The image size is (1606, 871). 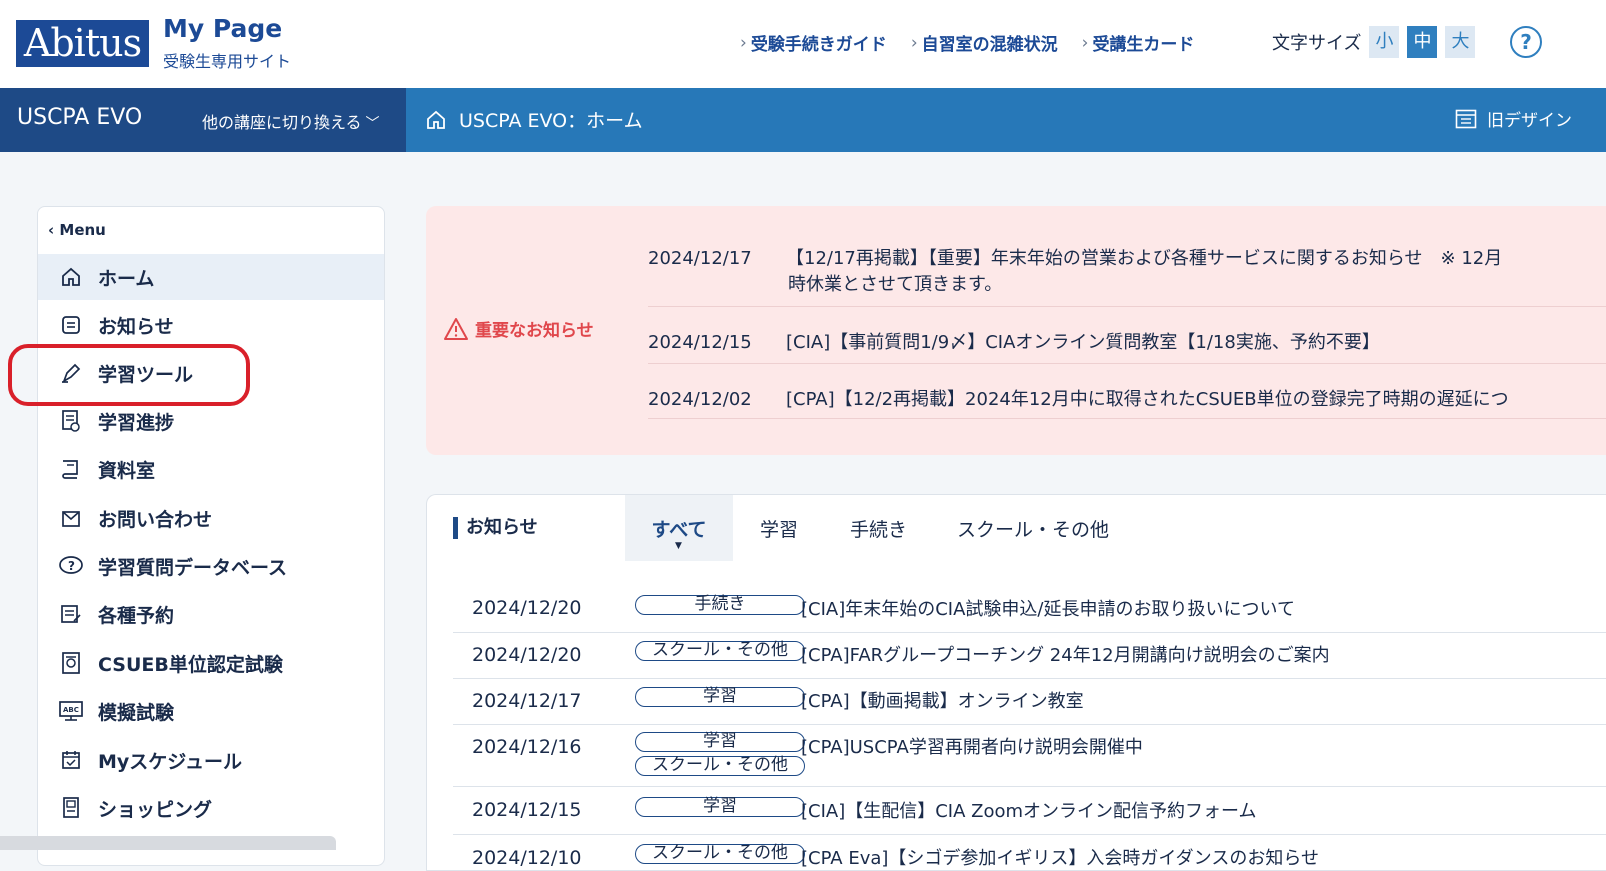 What do you see at coordinates (211, 277) in the screenshot?
I see `sidebar-item-home: ホーム` at bounding box center [211, 277].